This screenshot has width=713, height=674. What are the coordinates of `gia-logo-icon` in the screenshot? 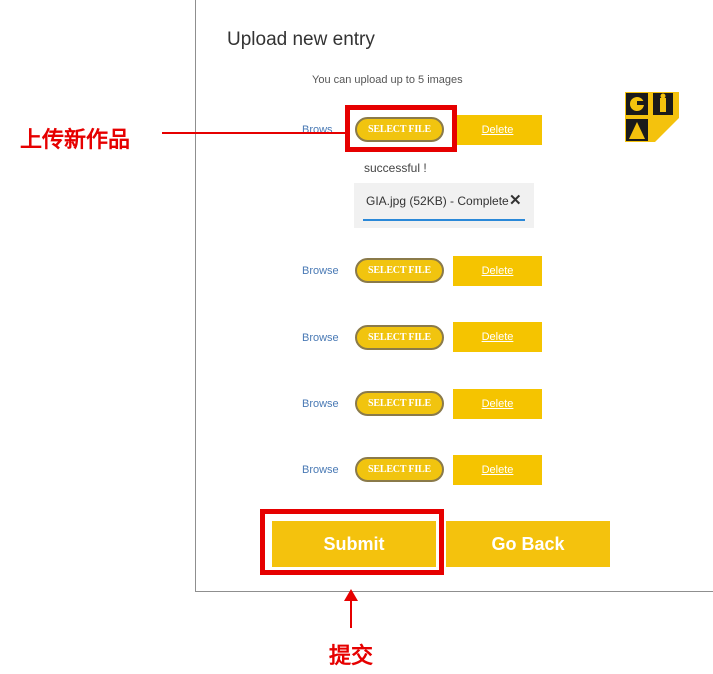 It's located at (652, 117).